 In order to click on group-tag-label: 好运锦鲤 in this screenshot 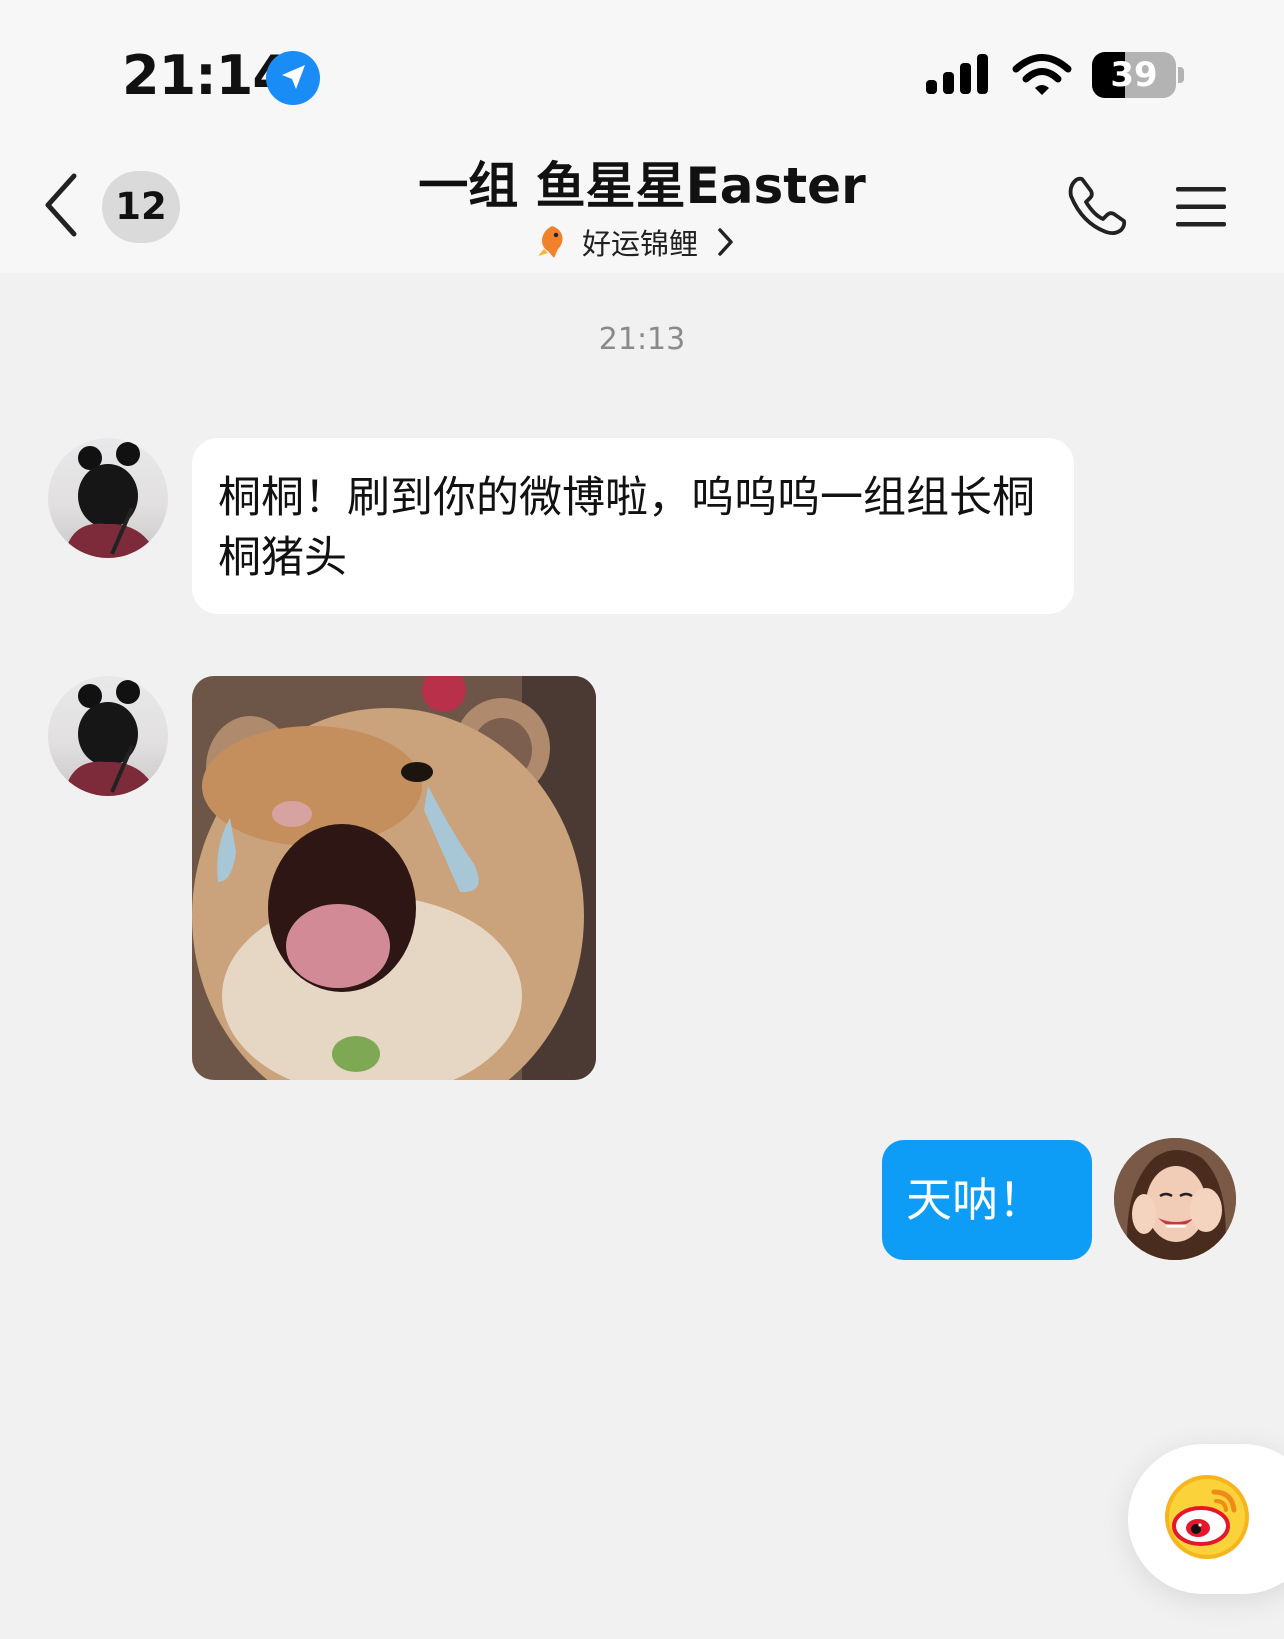, I will do `click(640, 244)`.